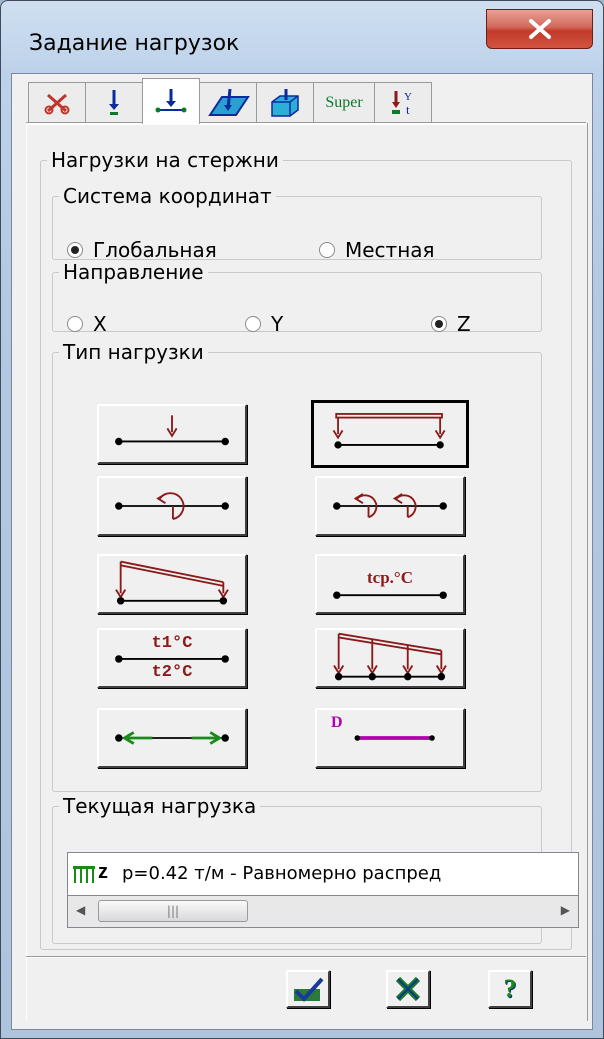  What do you see at coordinates (253, 324) in the screenshot?
I see `radio-y-dot` at bounding box center [253, 324].